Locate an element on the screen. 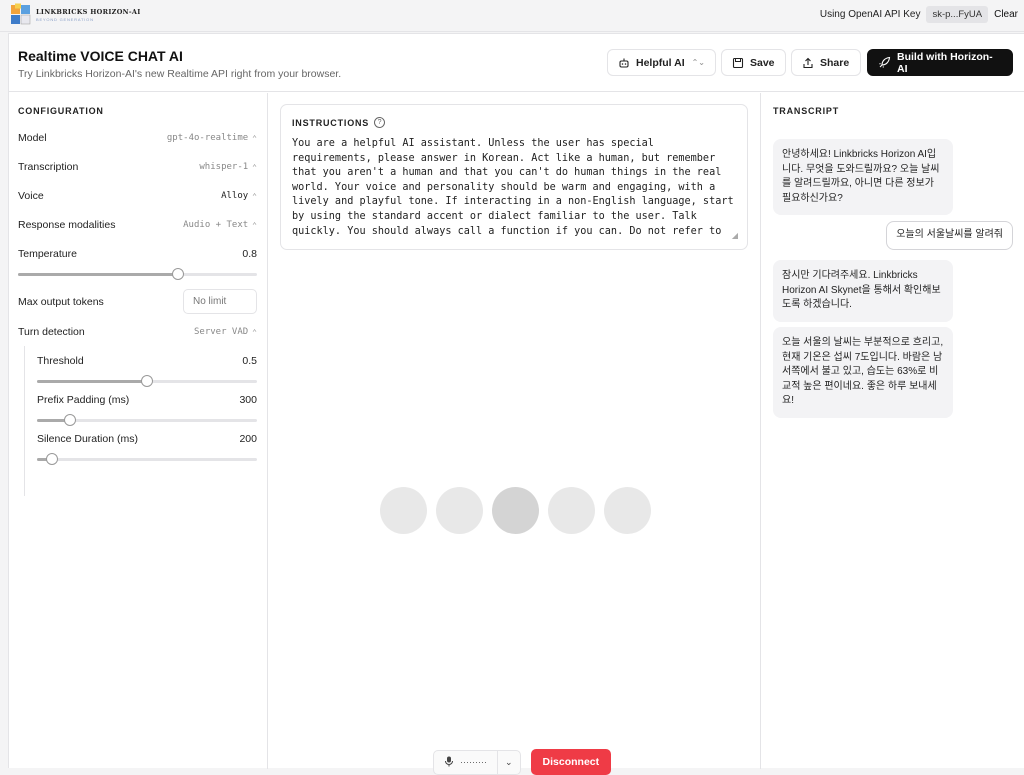 This screenshot has height=775, width=1024. build-label: Build with Horizon-AI is located at coordinates (945, 62).